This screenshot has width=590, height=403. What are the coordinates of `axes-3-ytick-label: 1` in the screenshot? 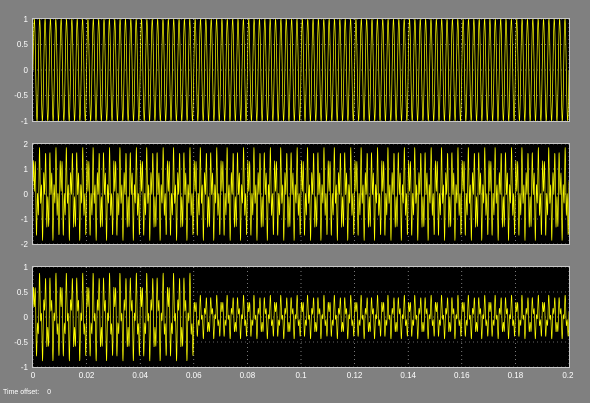 It's located at (25, 267).